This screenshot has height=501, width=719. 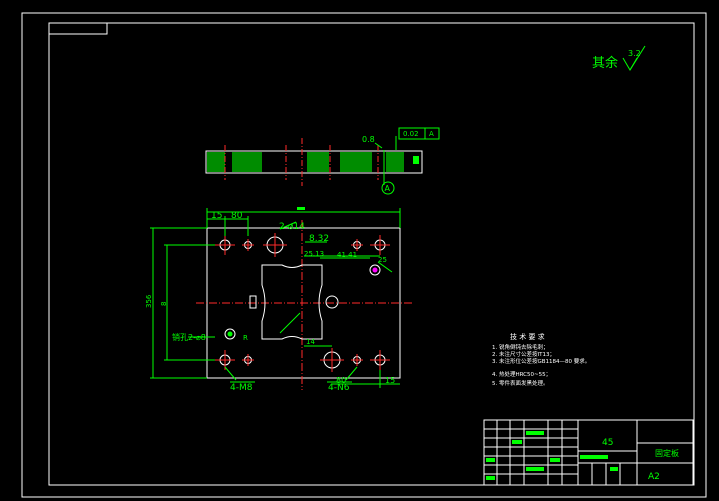 What do you see at coordinates (237, 216) in the screenshot?
I see `dim-80-left: 80` at bounding box center [237, 216].